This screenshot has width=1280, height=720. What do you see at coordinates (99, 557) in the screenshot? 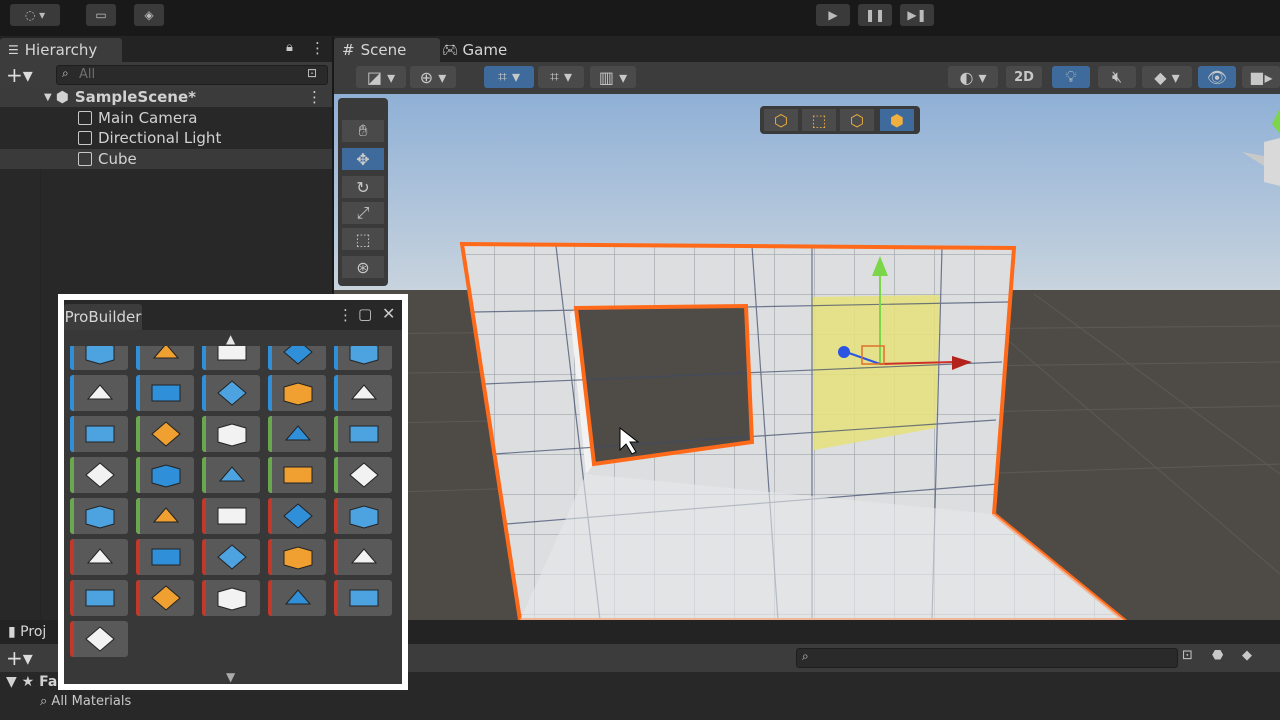
I see `bridge-button` at bounding box center [99, 557].